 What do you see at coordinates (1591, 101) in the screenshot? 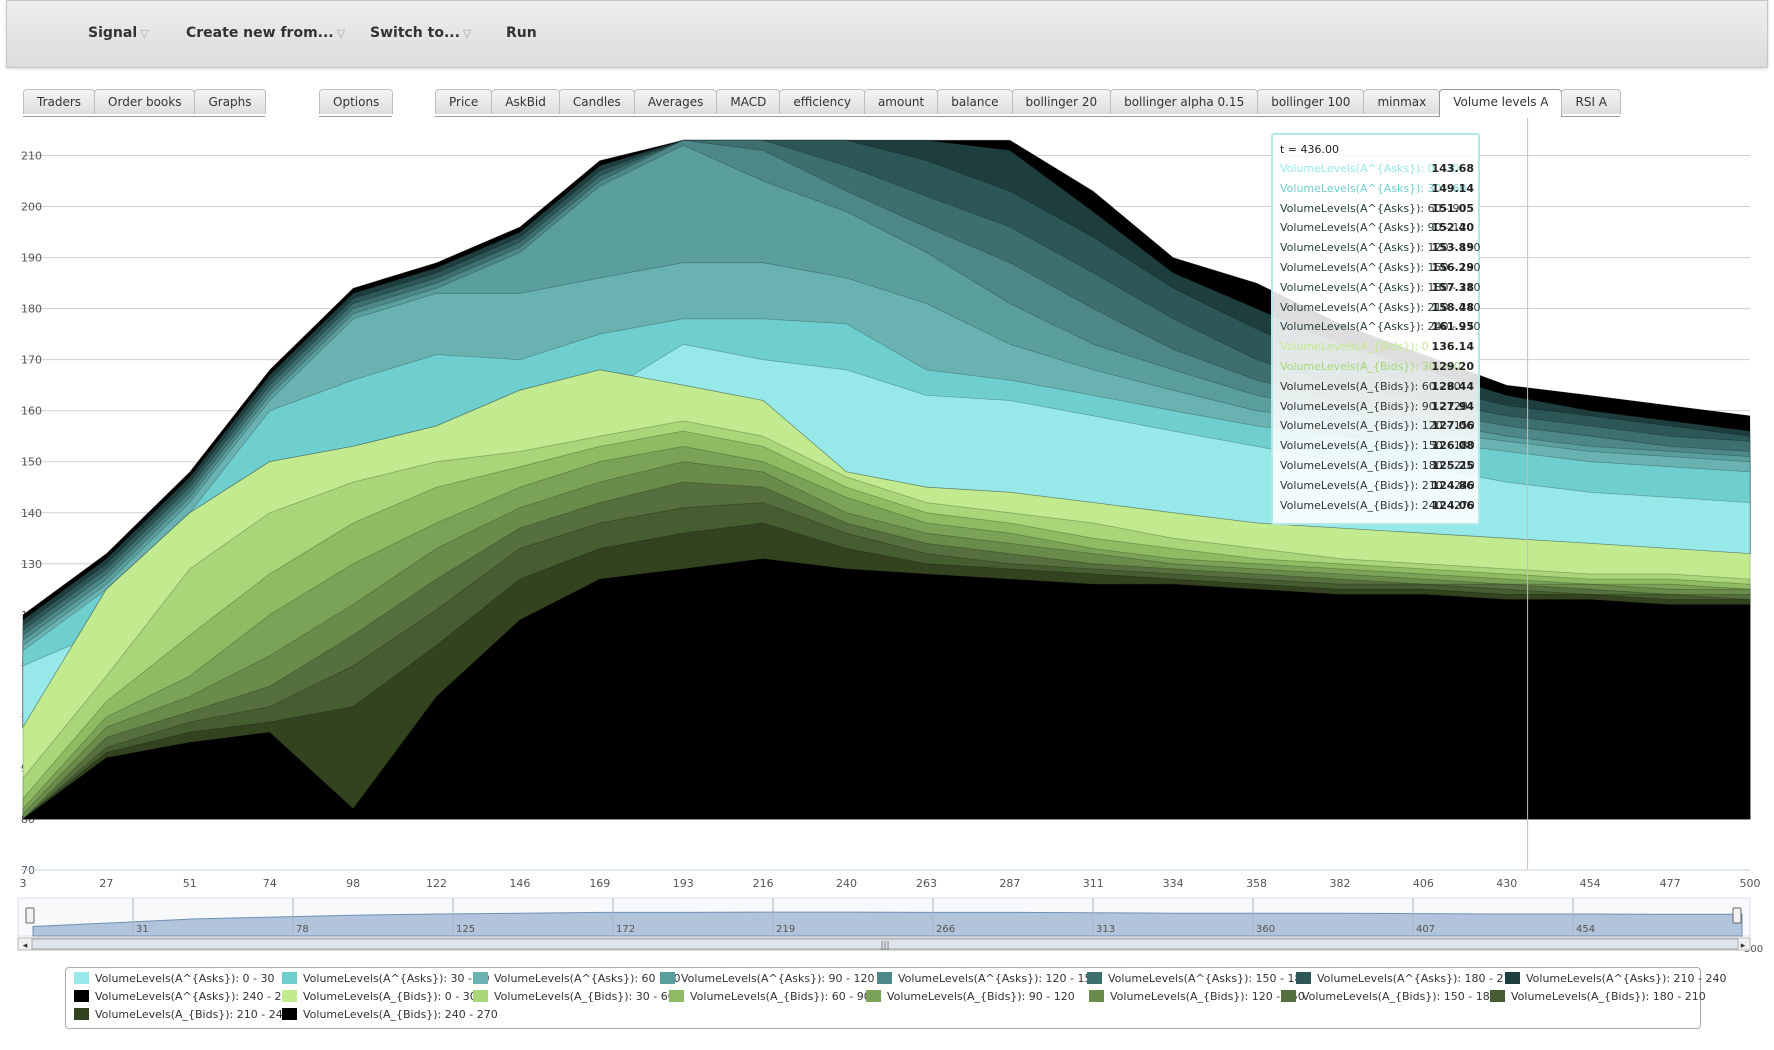
I see `tab-rsi-a: RSI A` at bounding box center [1591, 101].